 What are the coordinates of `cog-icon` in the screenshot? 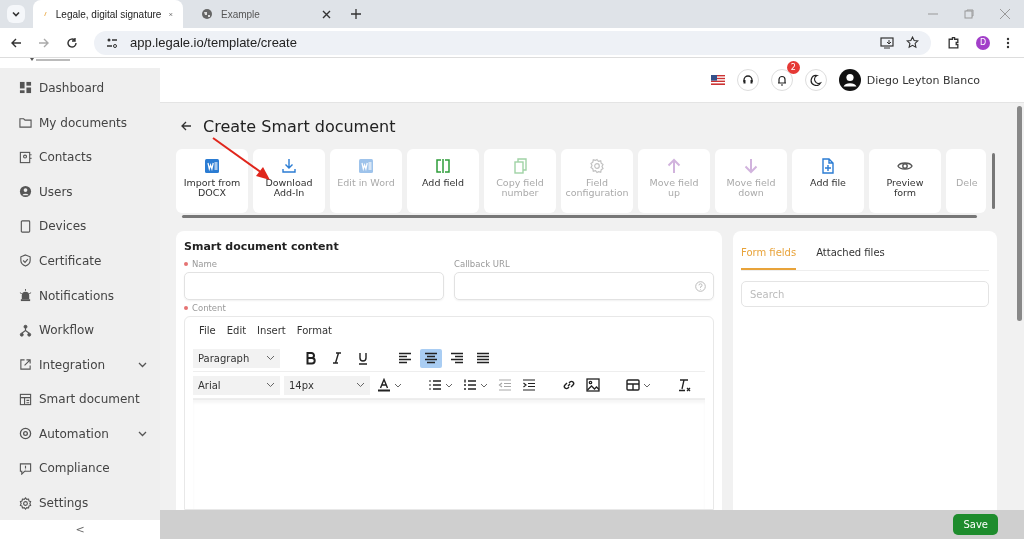 It's located at (25, 434).